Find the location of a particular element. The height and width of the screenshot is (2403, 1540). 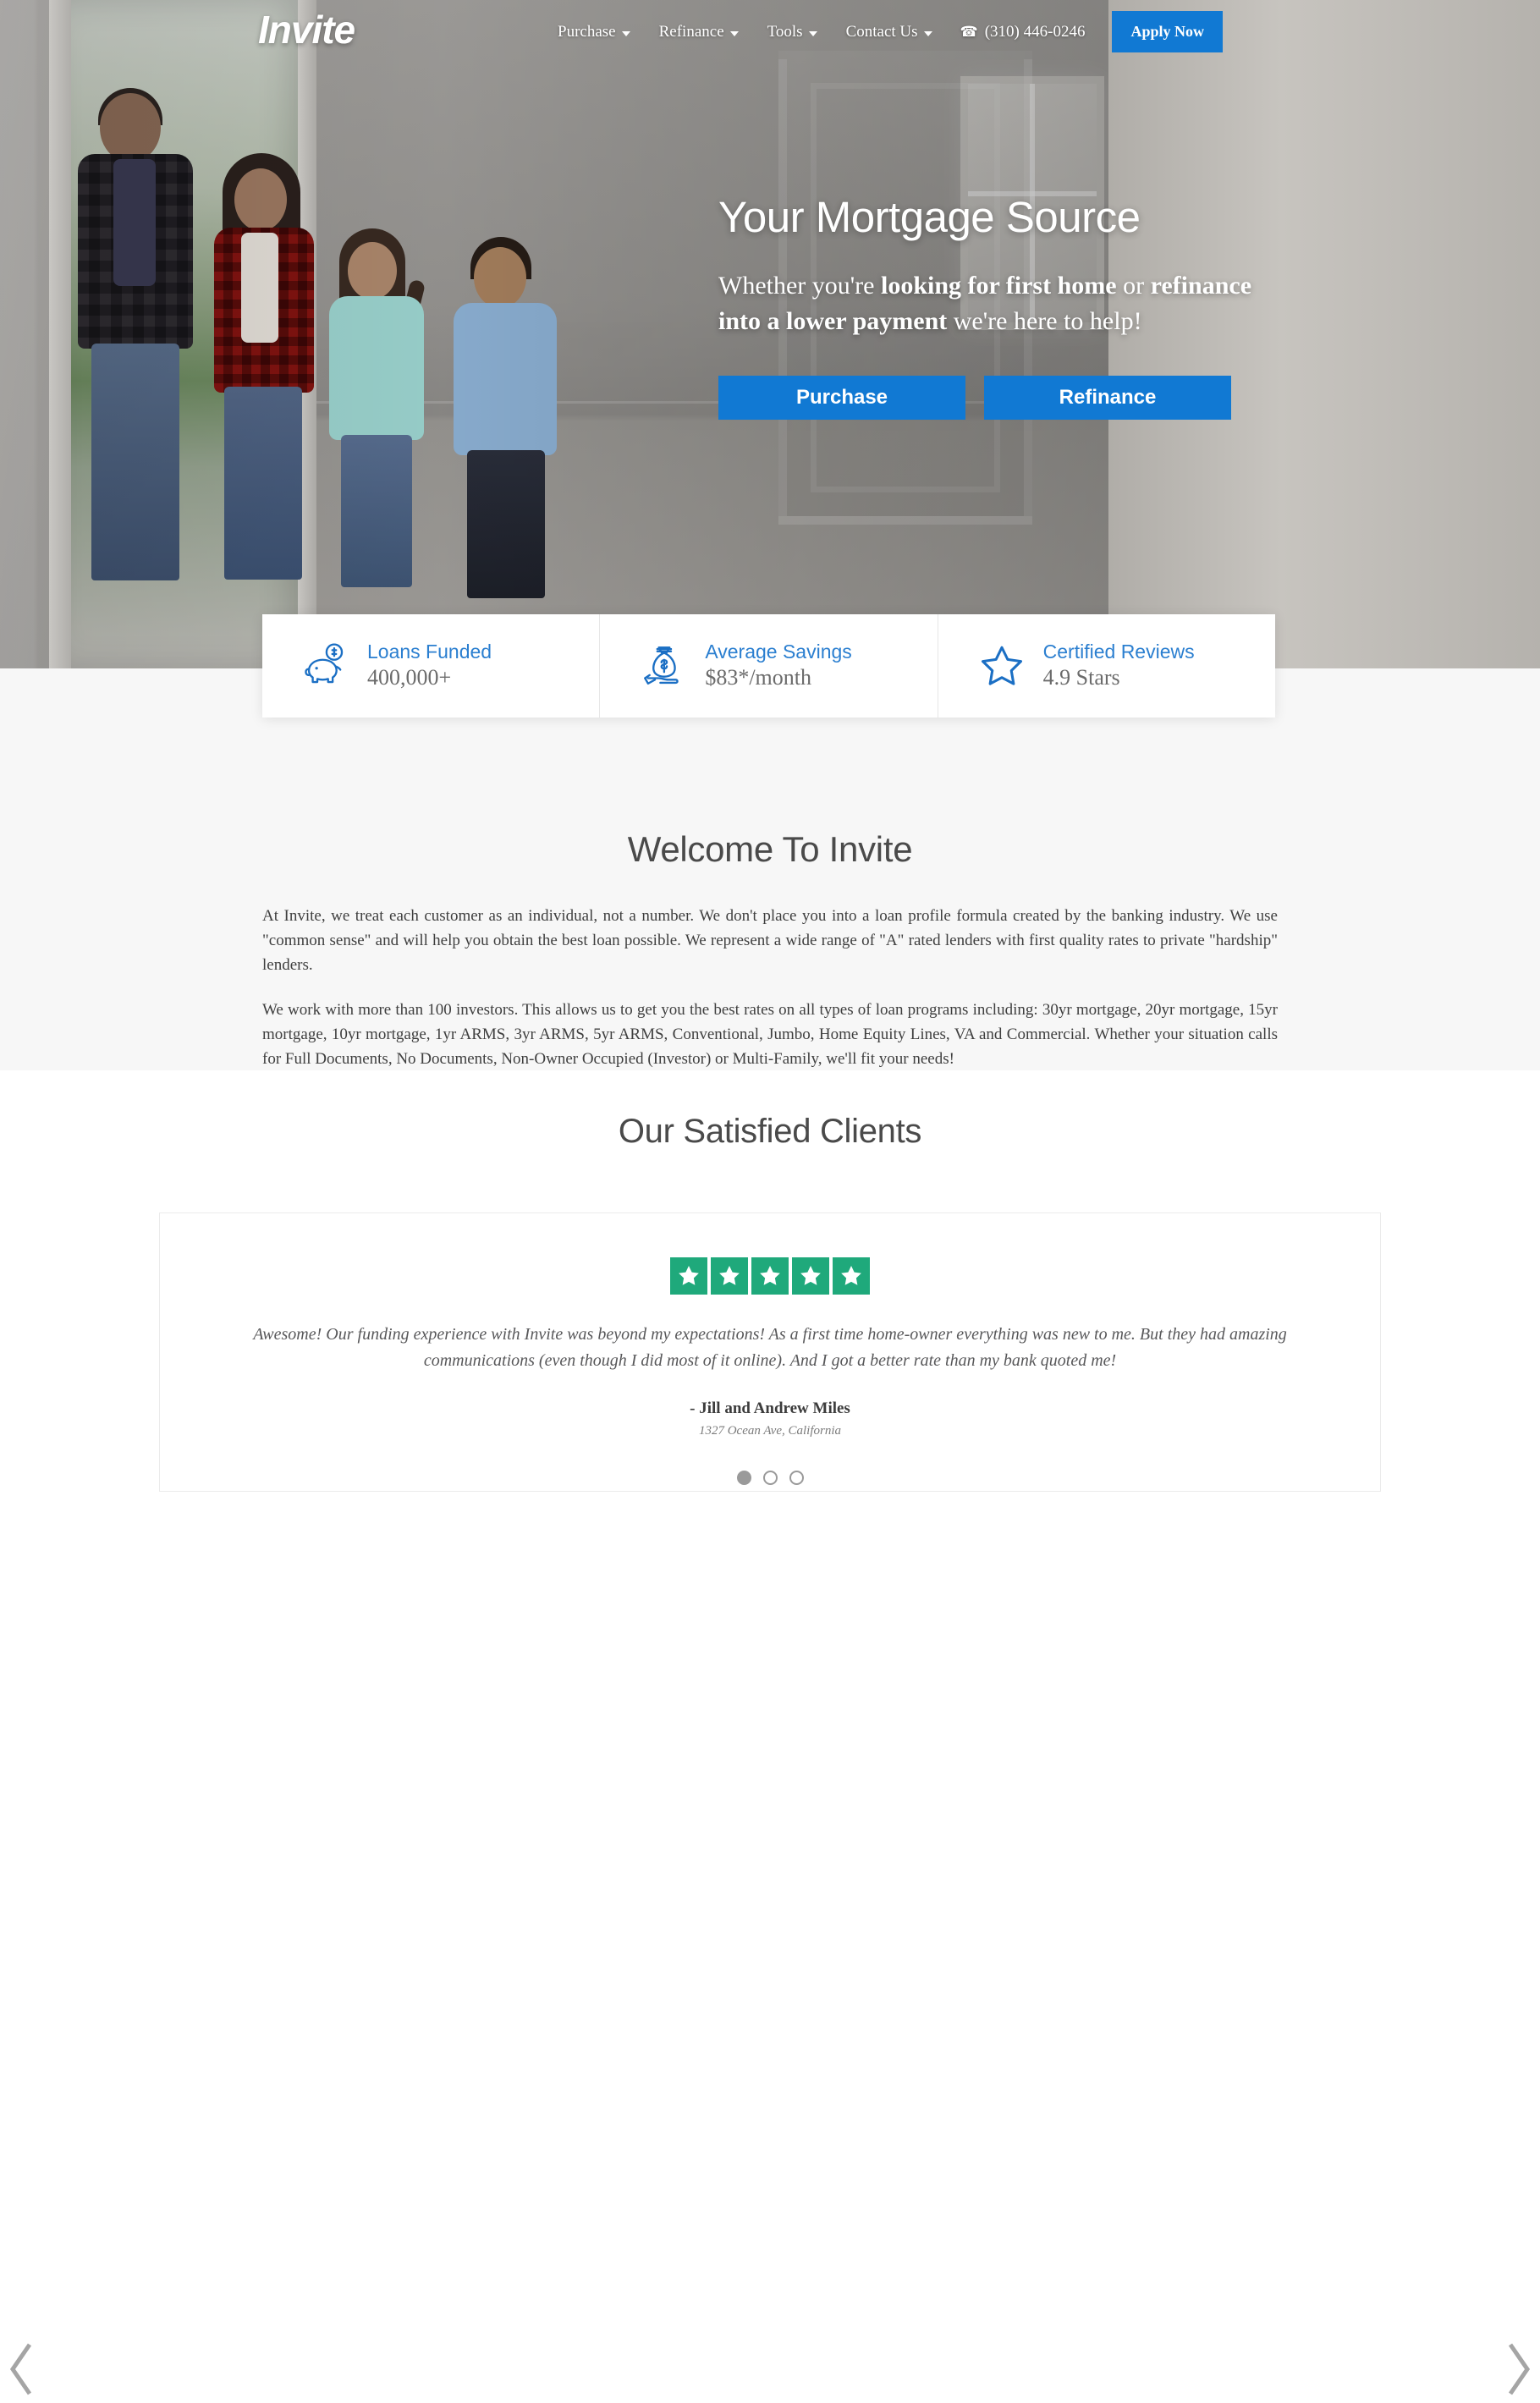

stat-value: 4.9 Stars is located at coordinates (1081, 678).